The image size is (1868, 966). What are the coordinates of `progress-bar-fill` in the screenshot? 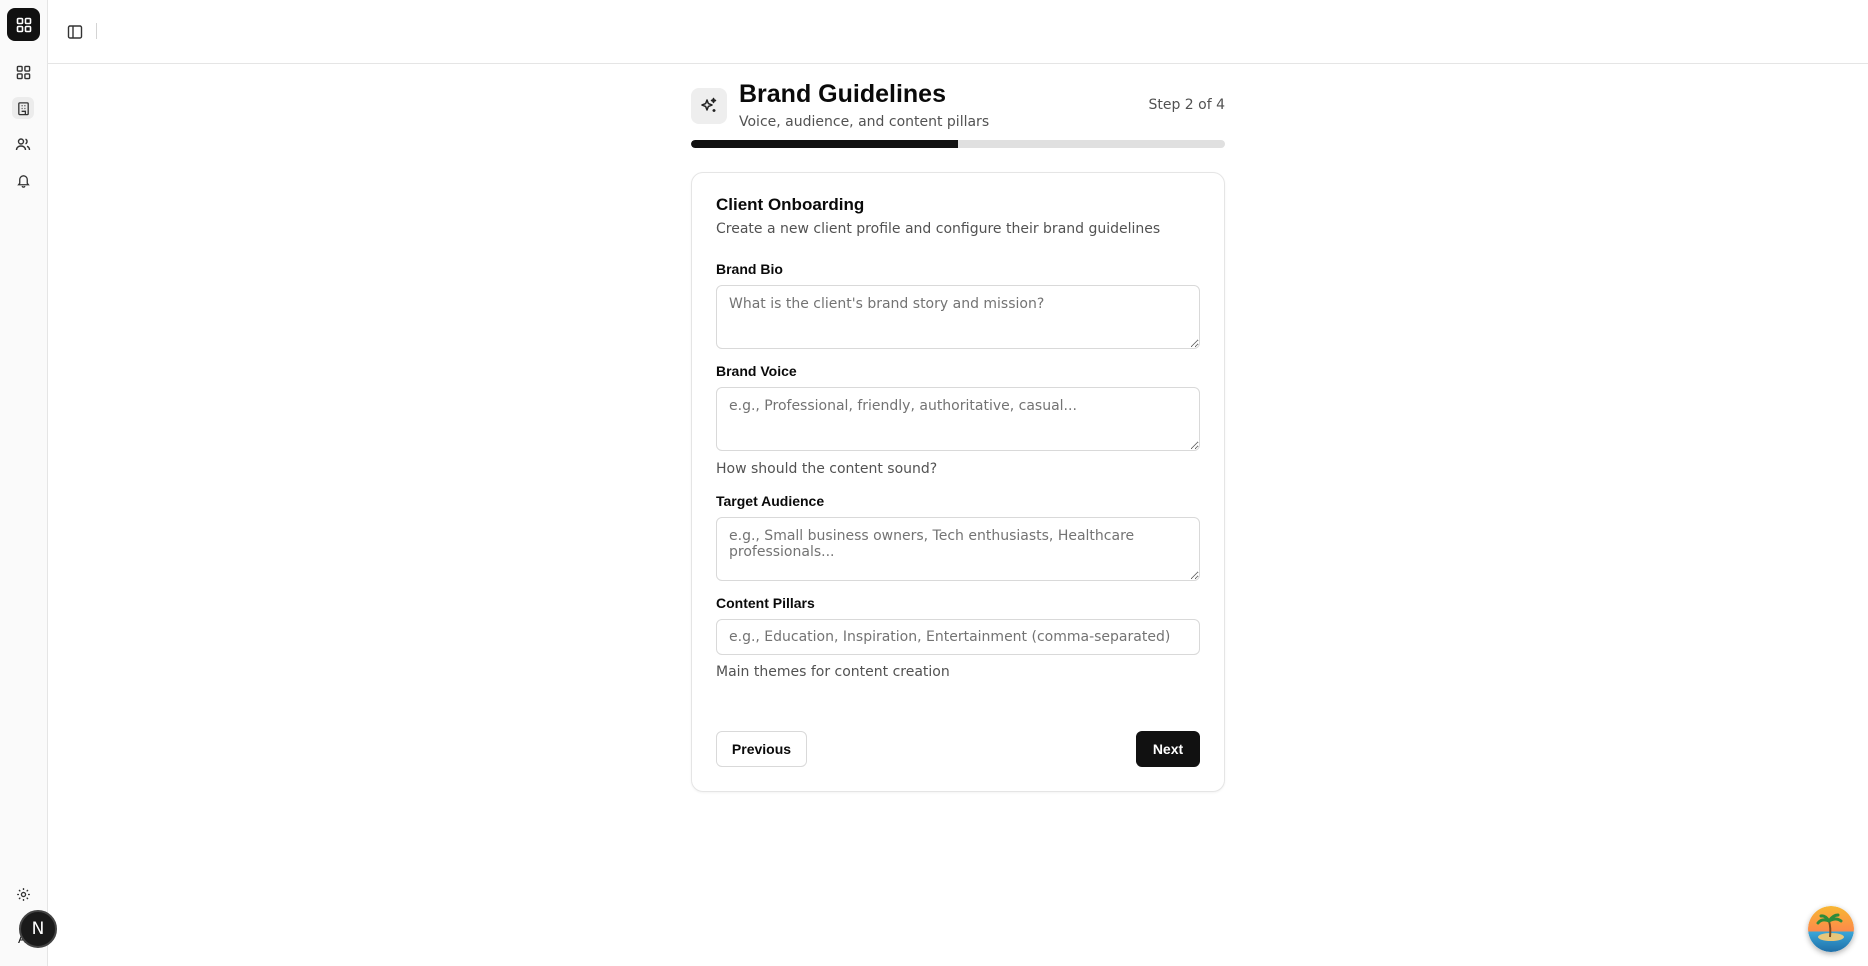 It's located at (824, 144).